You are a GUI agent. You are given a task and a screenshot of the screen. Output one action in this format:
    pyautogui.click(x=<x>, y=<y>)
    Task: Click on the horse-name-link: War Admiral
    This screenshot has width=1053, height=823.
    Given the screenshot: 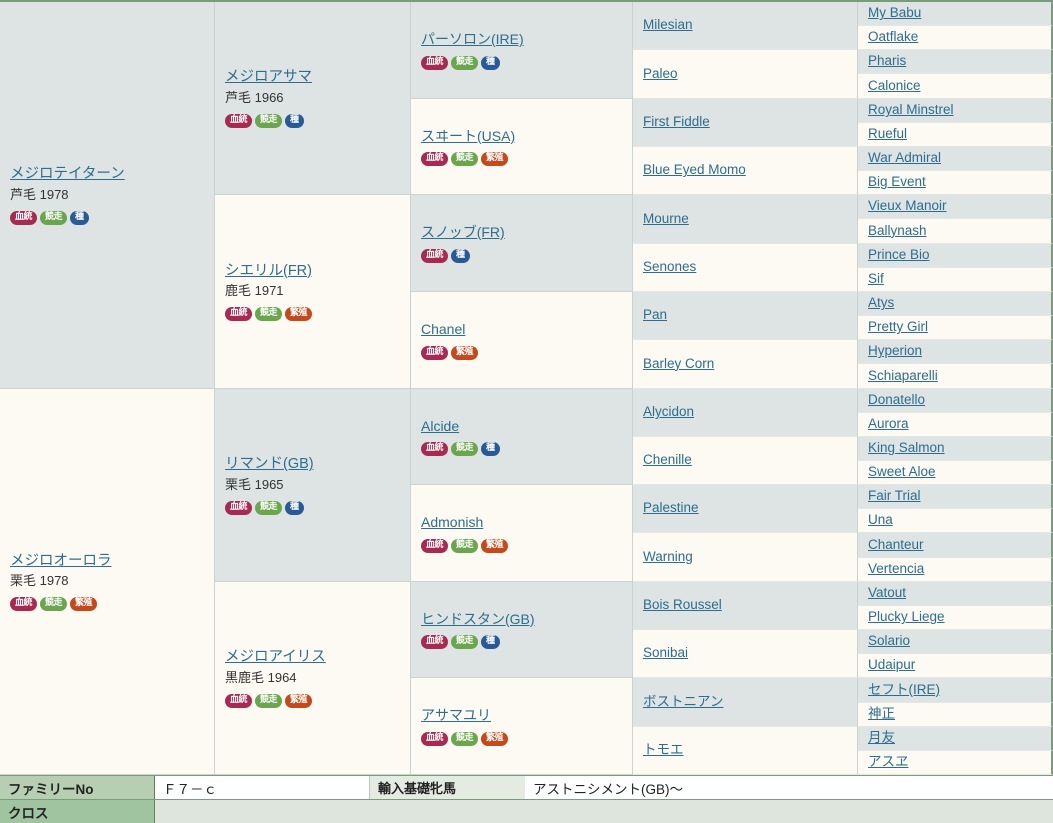 What is the action you would take?
    pyautogui.click(x=904, y=158)
    